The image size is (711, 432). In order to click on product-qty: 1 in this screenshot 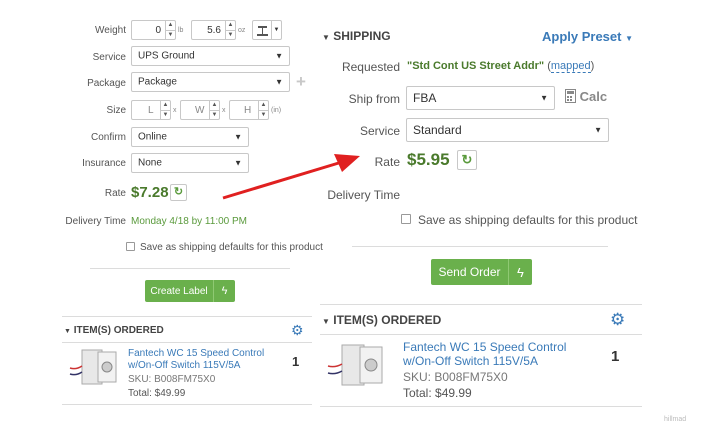, I will do `click(296, 361)`.